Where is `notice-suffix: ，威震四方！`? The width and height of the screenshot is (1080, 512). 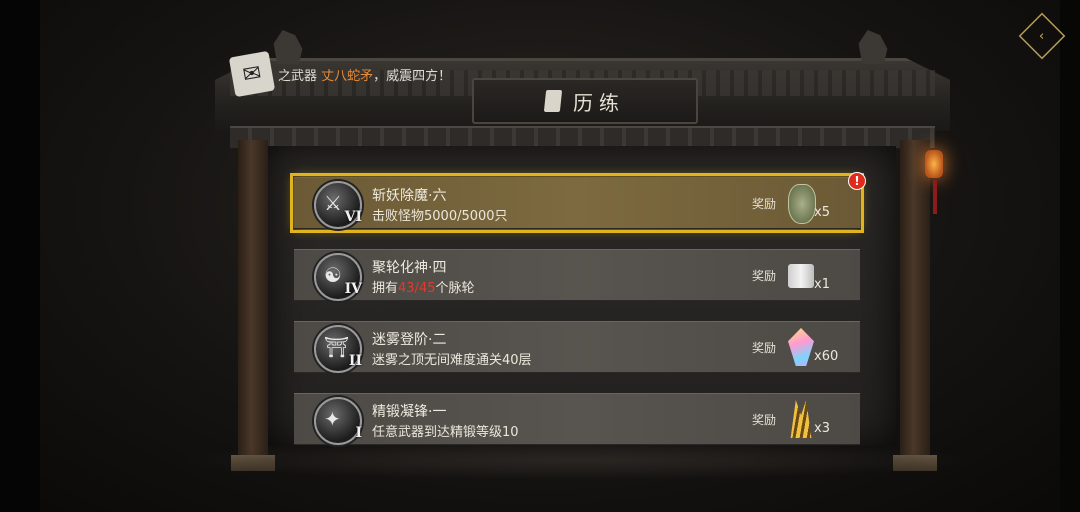 notice-suffix: ，威震四方！ is located at coordinates (412, 76).